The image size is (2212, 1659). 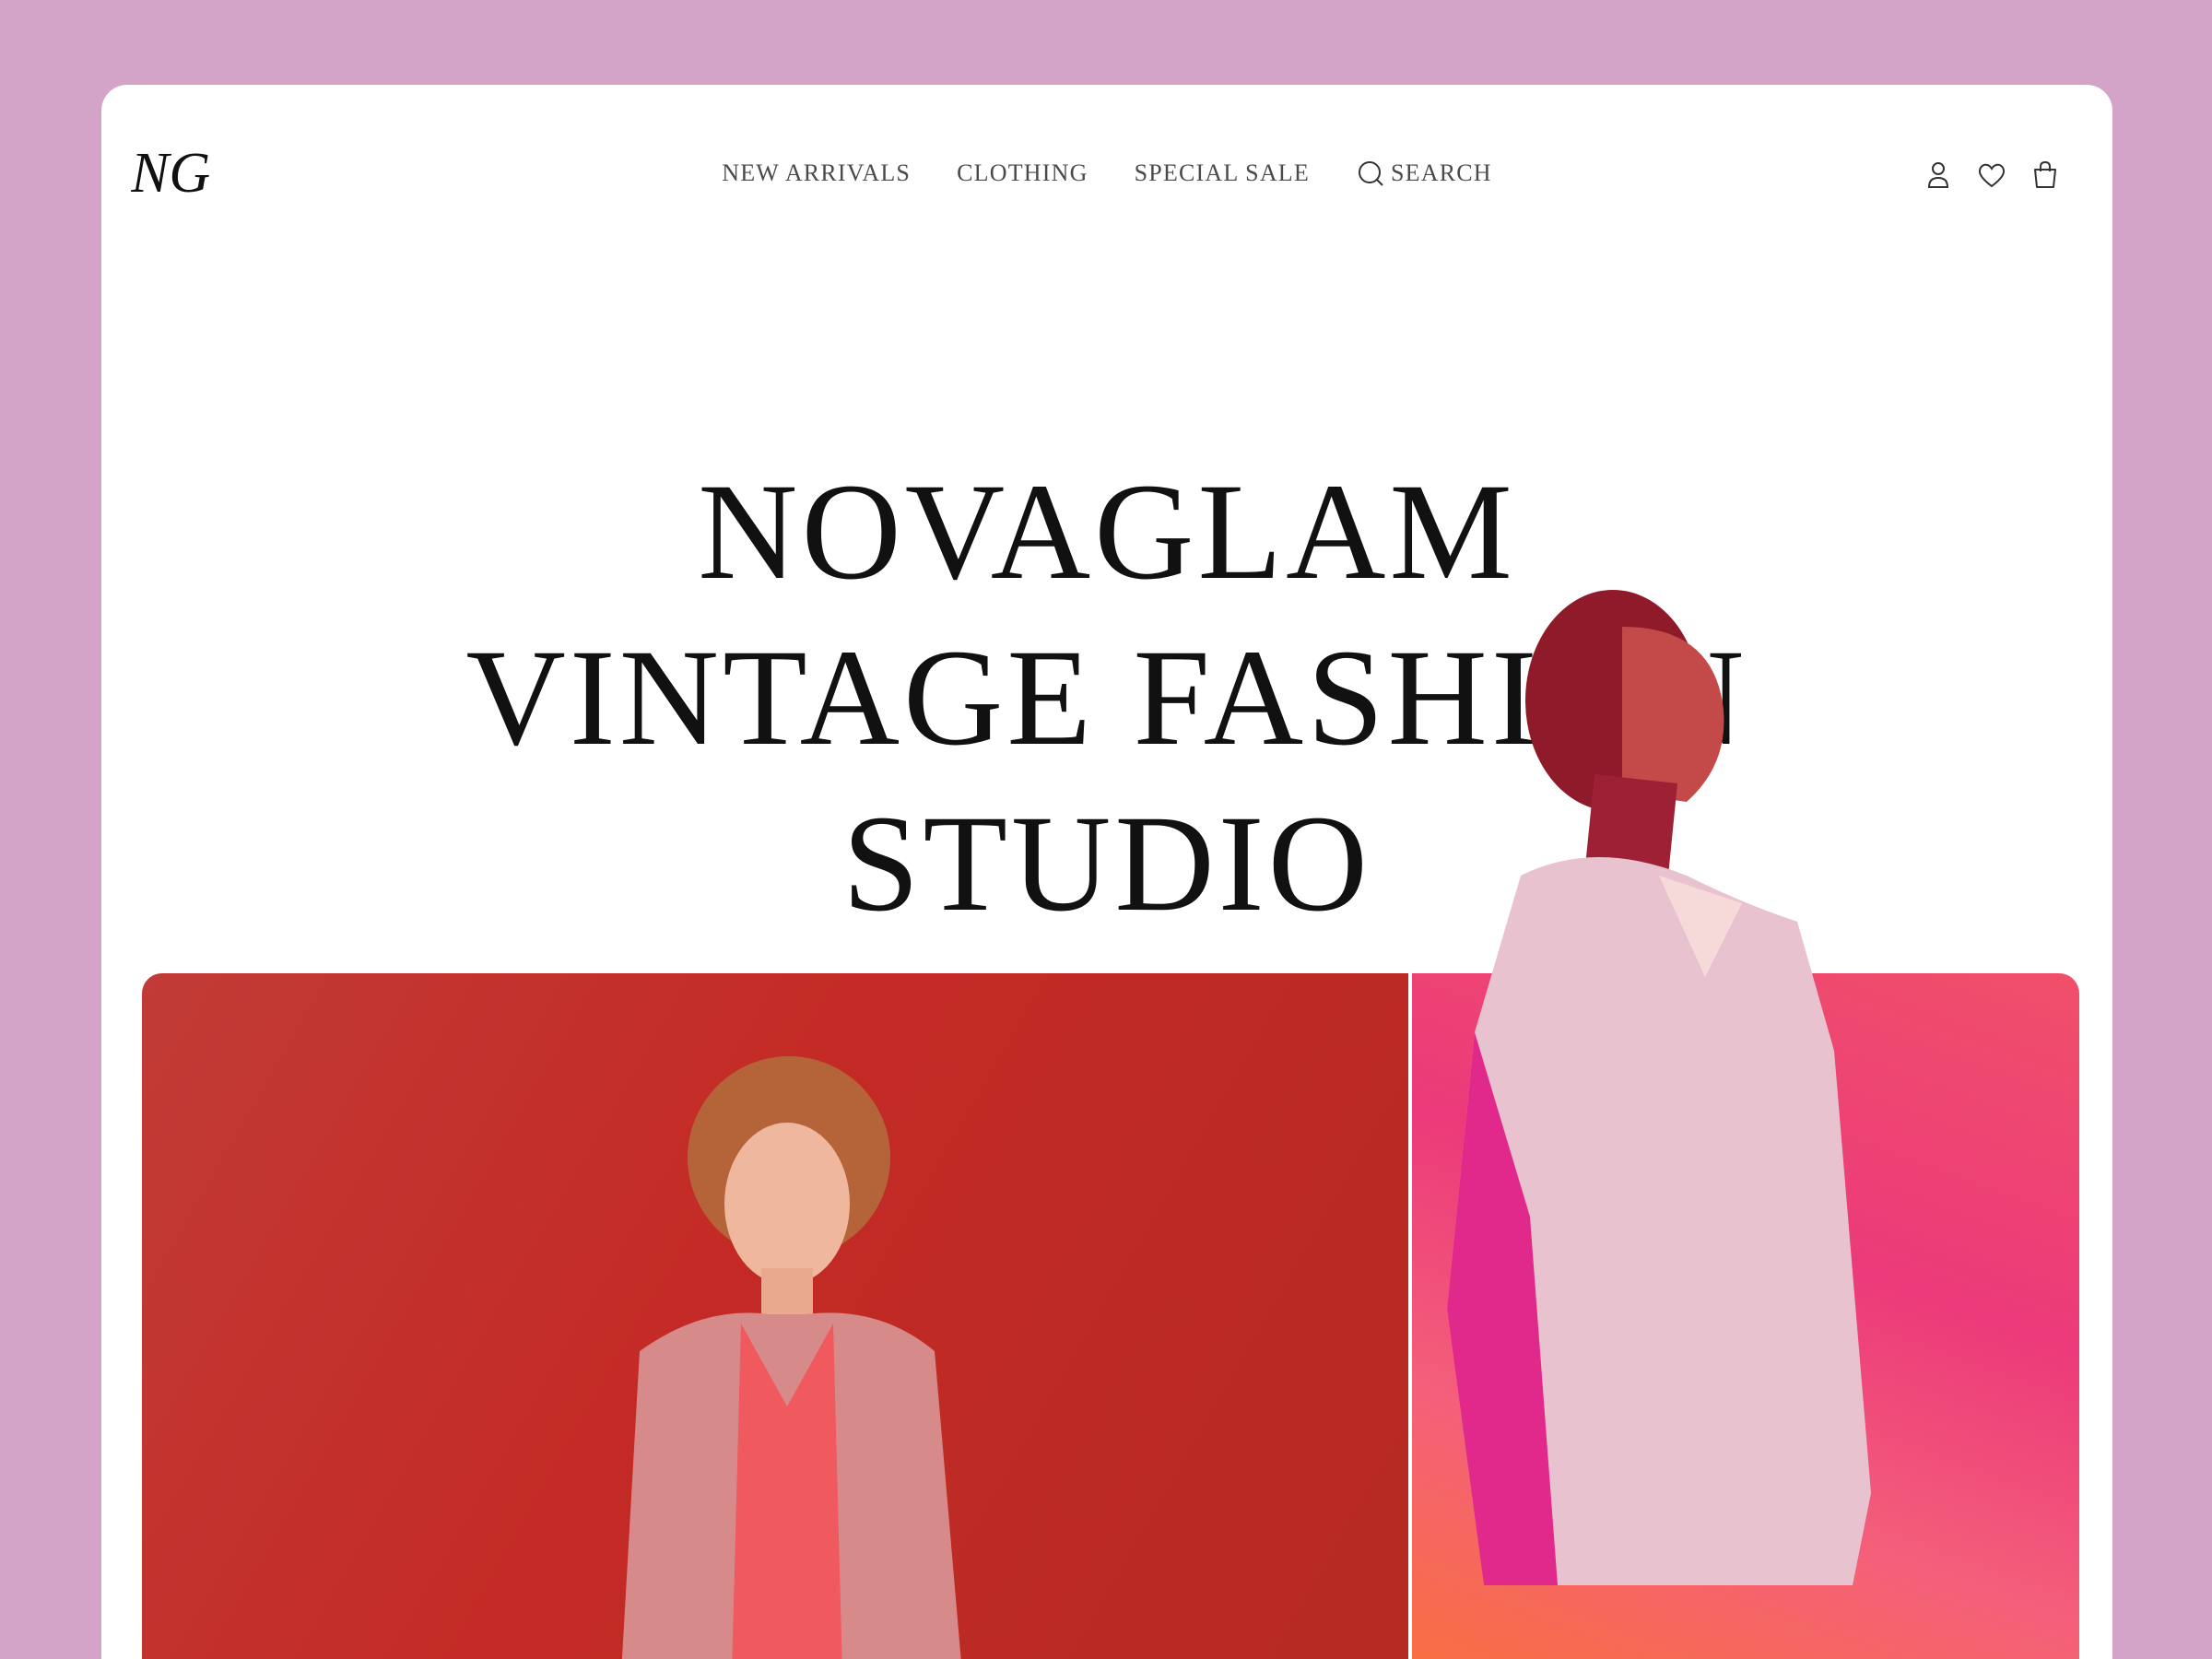 What do you see at coordinates (816, 173) in the screenshot?
I see `nav-new-arrivals: NEW ARRIVALS` at bounding box center [816, 173].